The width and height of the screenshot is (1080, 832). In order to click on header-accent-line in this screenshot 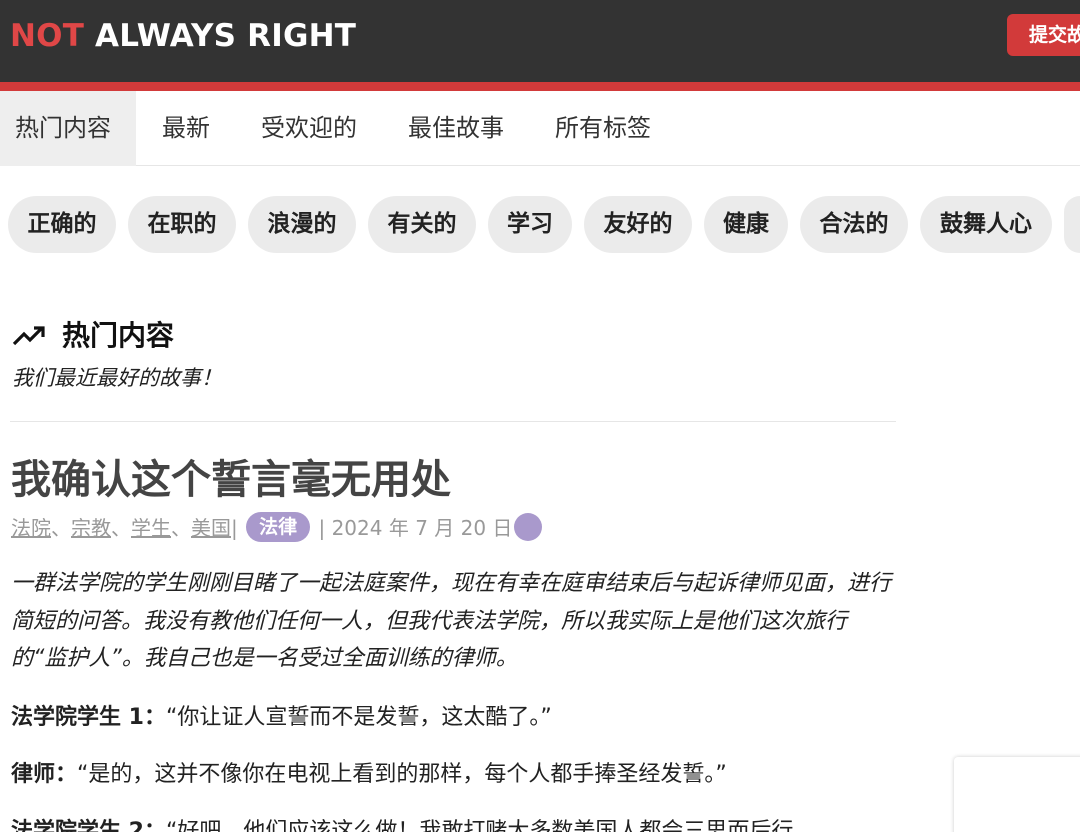, I will do `click(540, 86)`.